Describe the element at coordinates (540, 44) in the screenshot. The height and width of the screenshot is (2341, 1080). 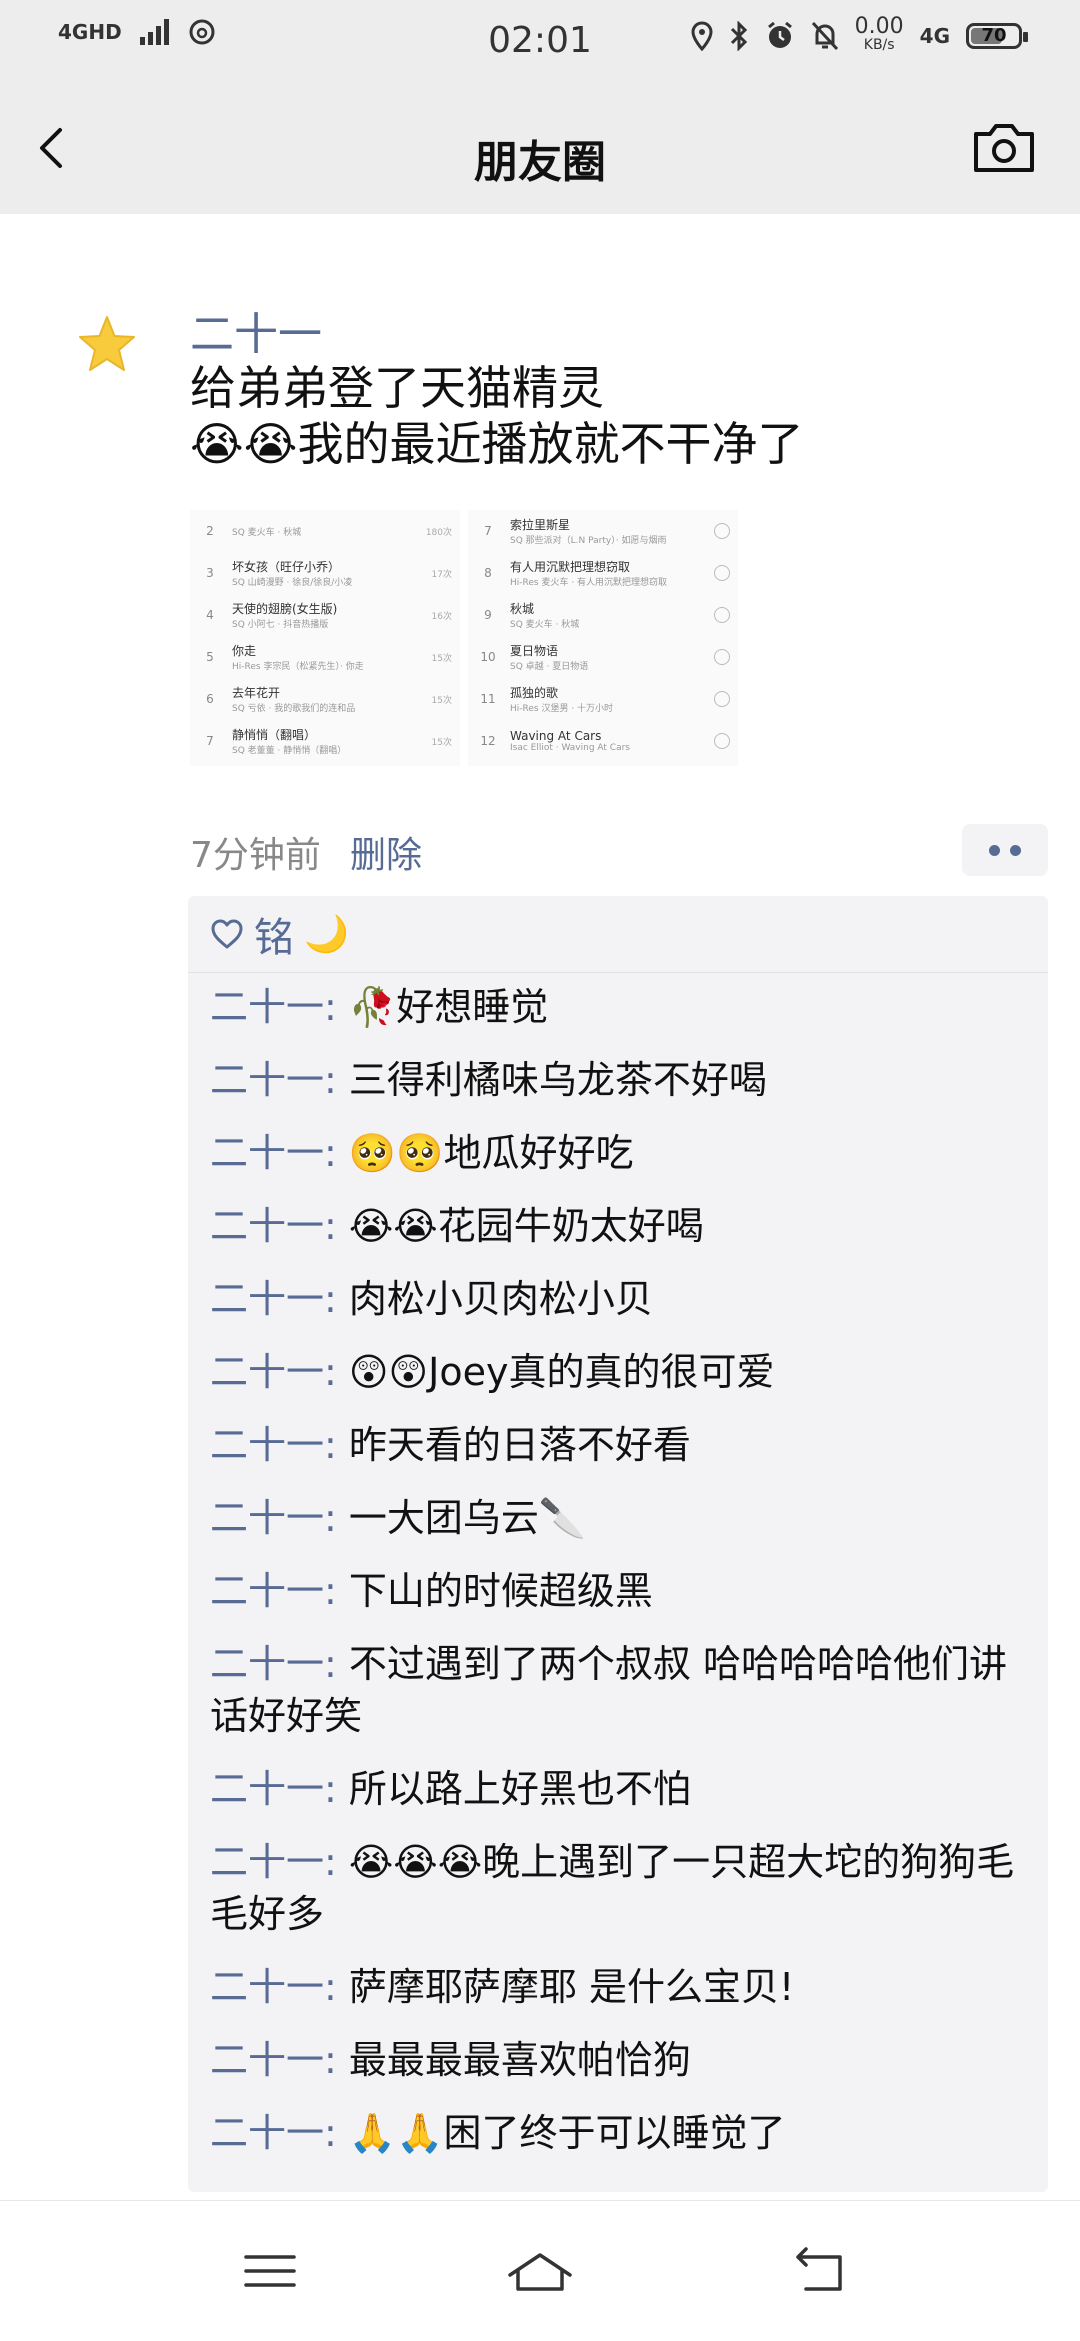
I see `status-bar: 4GHD 02:01 0.00 KB/s 4G 70` at that location.